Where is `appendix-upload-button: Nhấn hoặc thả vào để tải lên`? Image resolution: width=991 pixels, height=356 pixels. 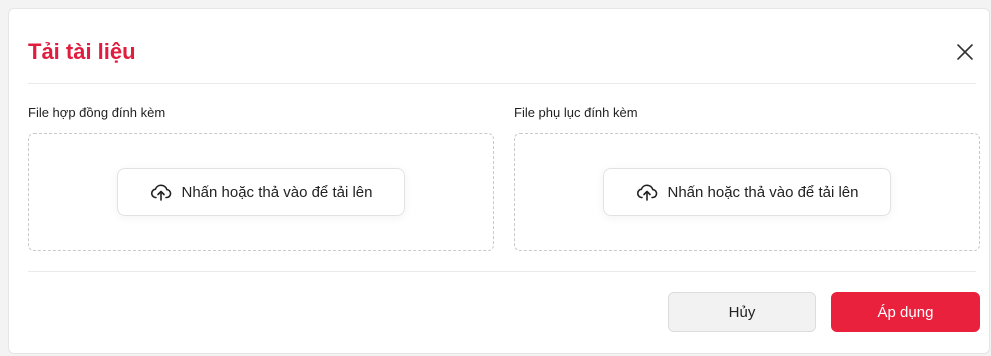
appendix-upload-button: Nhấn hoặc thả vào để tải lên is located at coordinates (747, 192).